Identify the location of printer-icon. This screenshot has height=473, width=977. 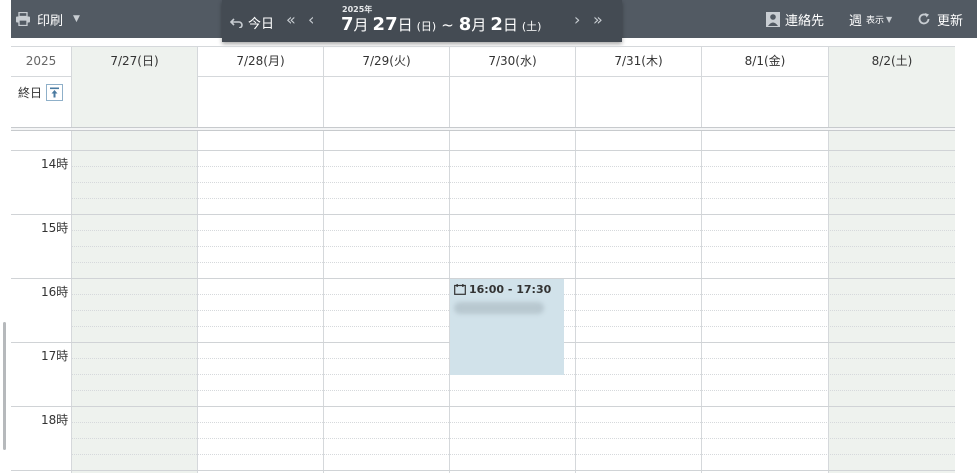
(23, 19).